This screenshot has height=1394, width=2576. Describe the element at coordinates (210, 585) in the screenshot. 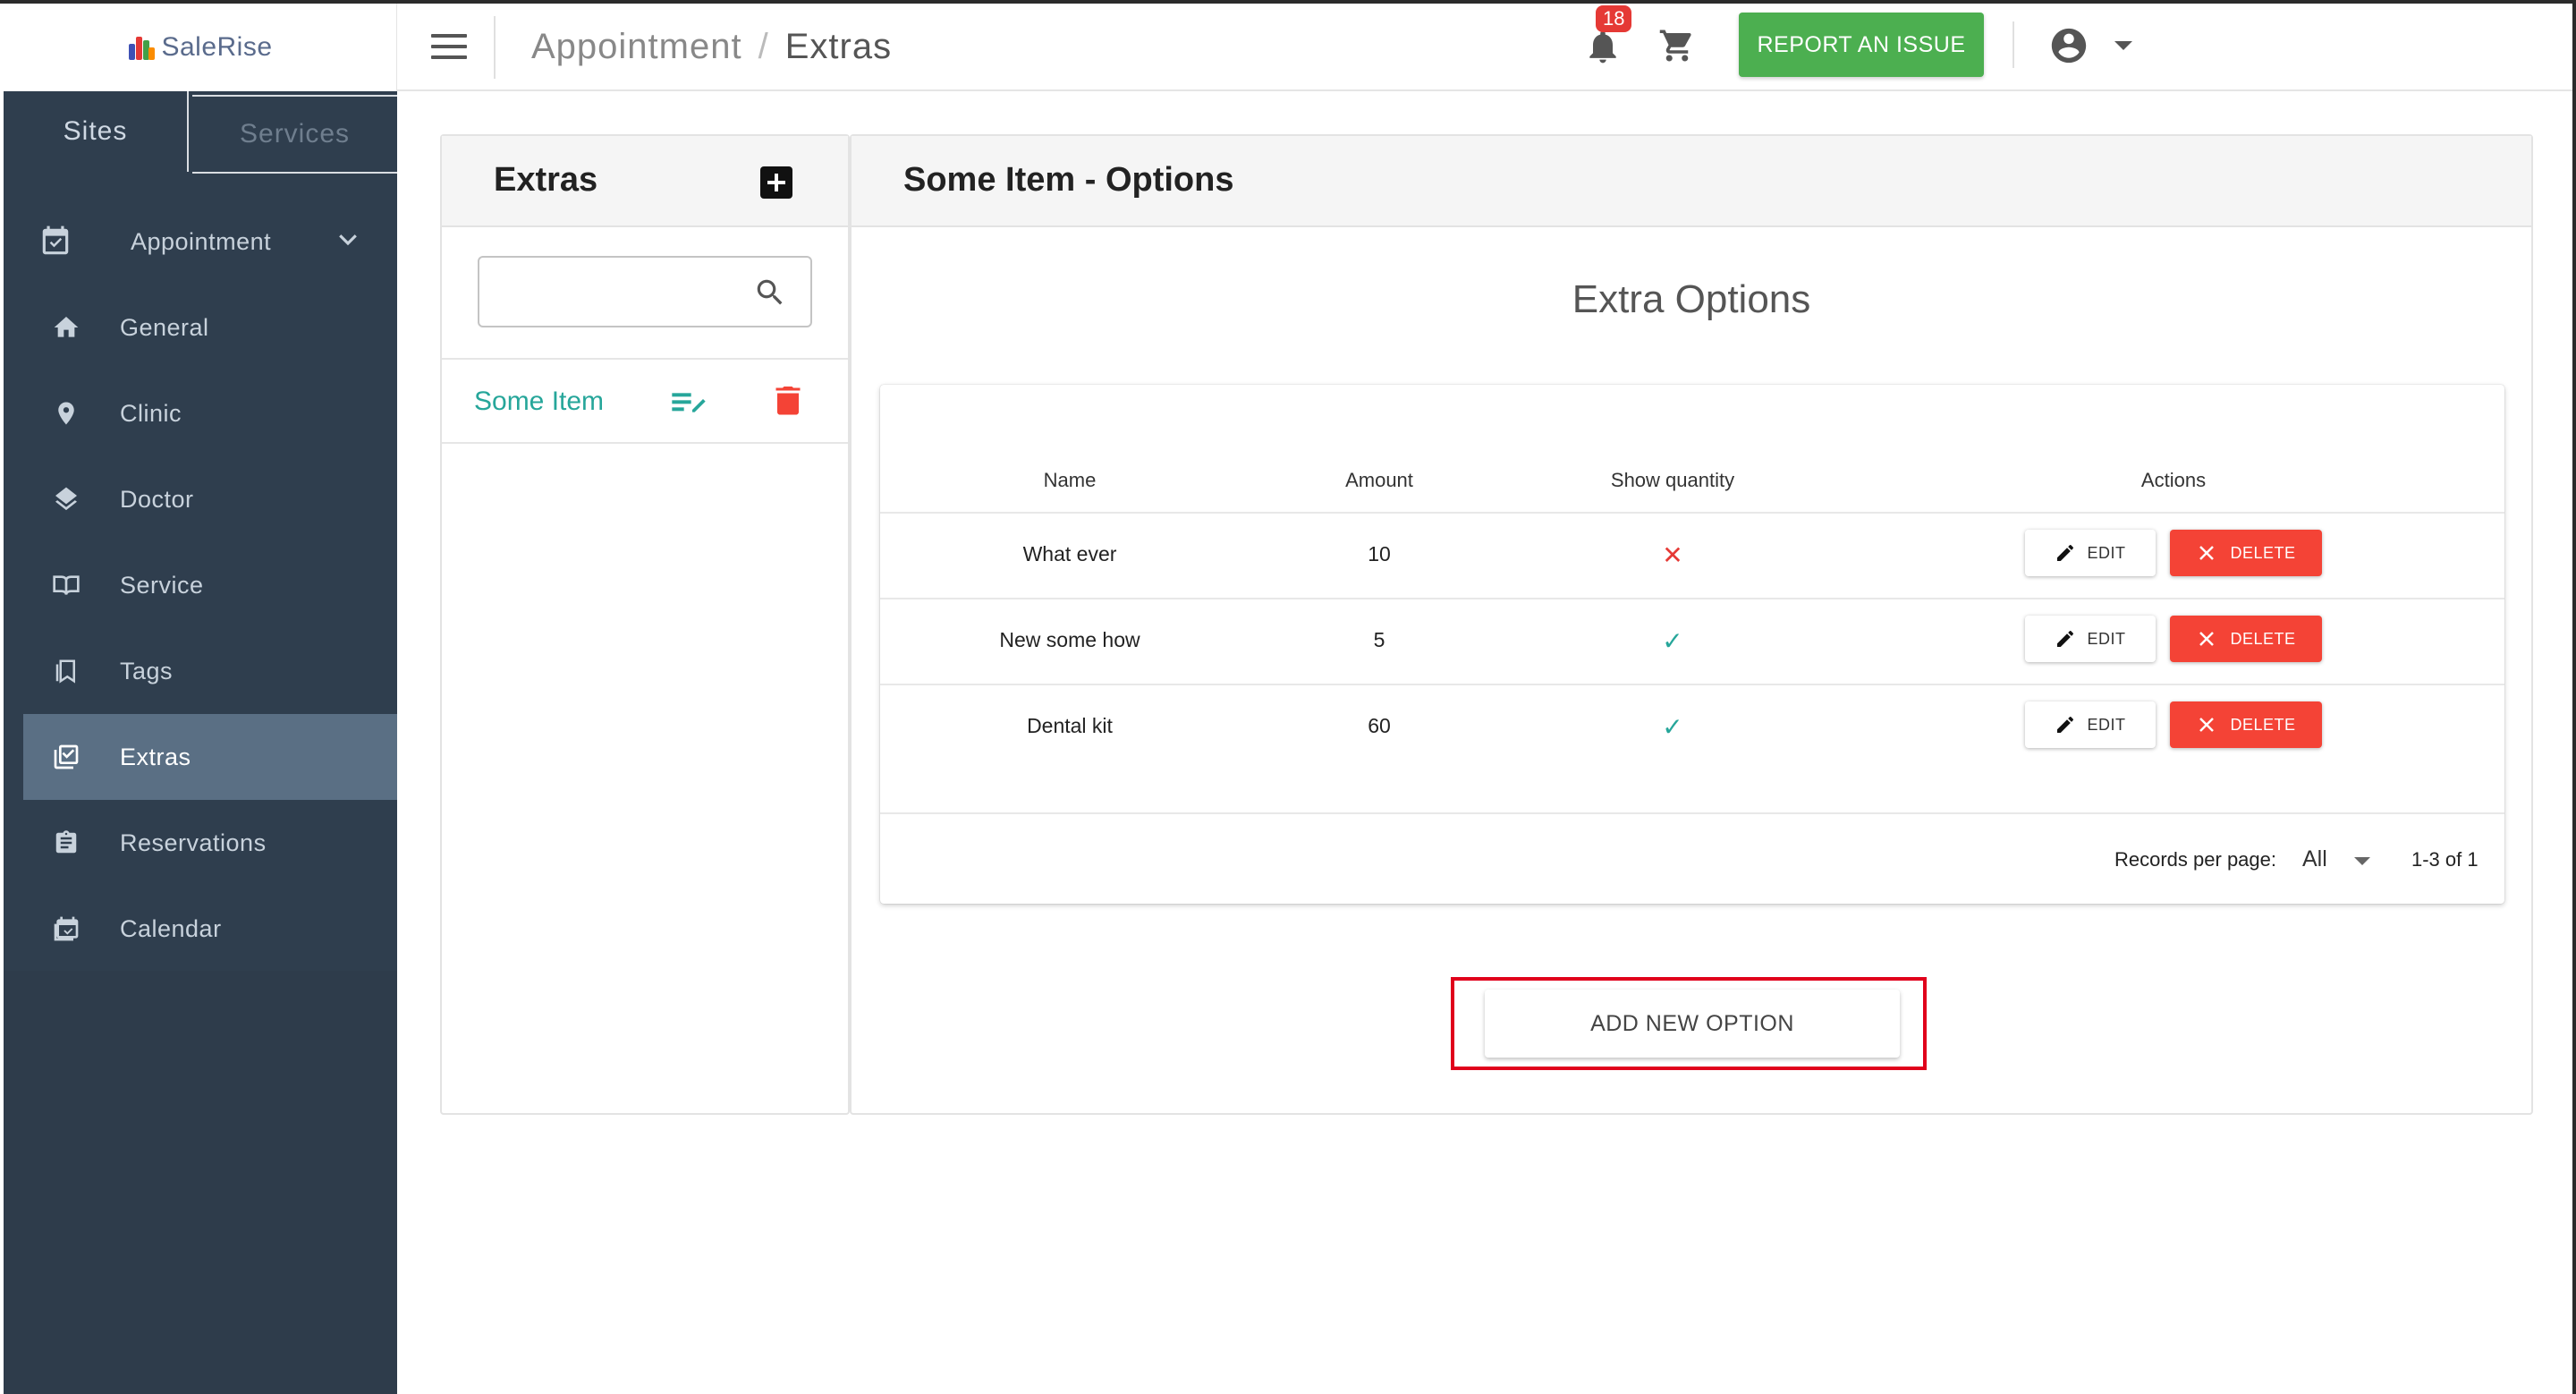

I see `sidebar-item-service: Service` at that location.